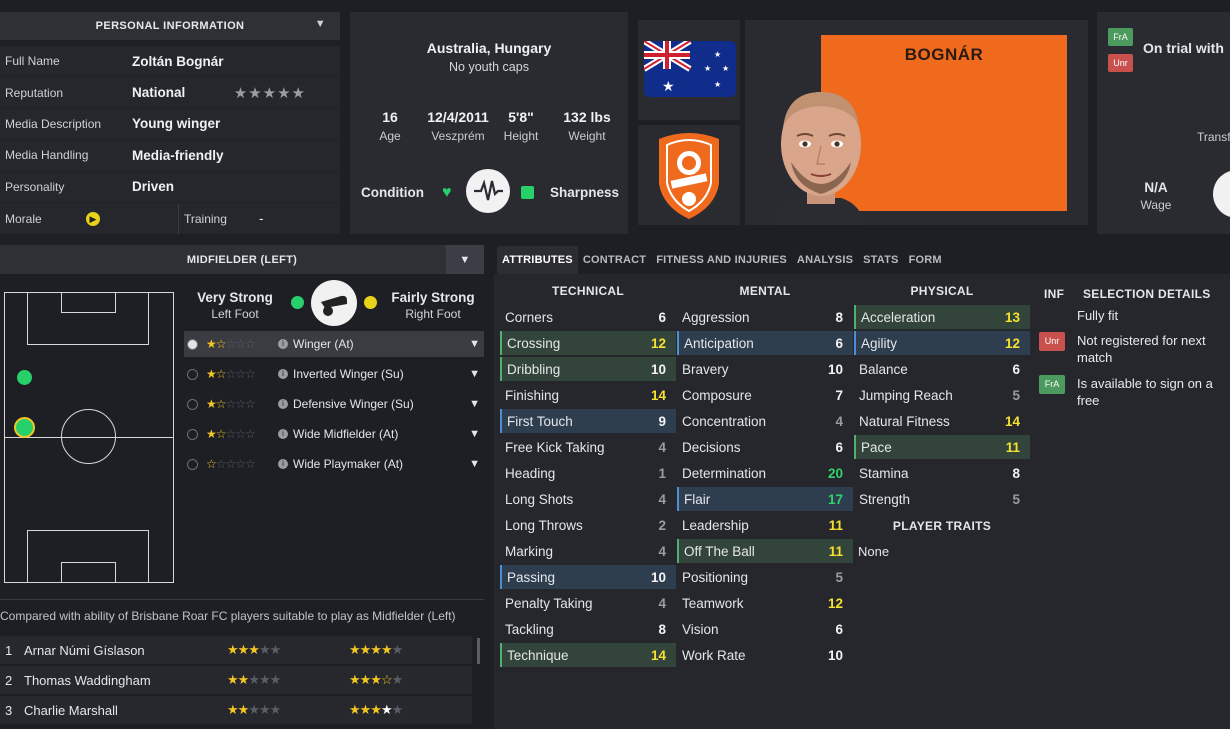 The height and width of the screenshot is (729, 1230). I want to click on attr-value: 4, so click(662, 447).